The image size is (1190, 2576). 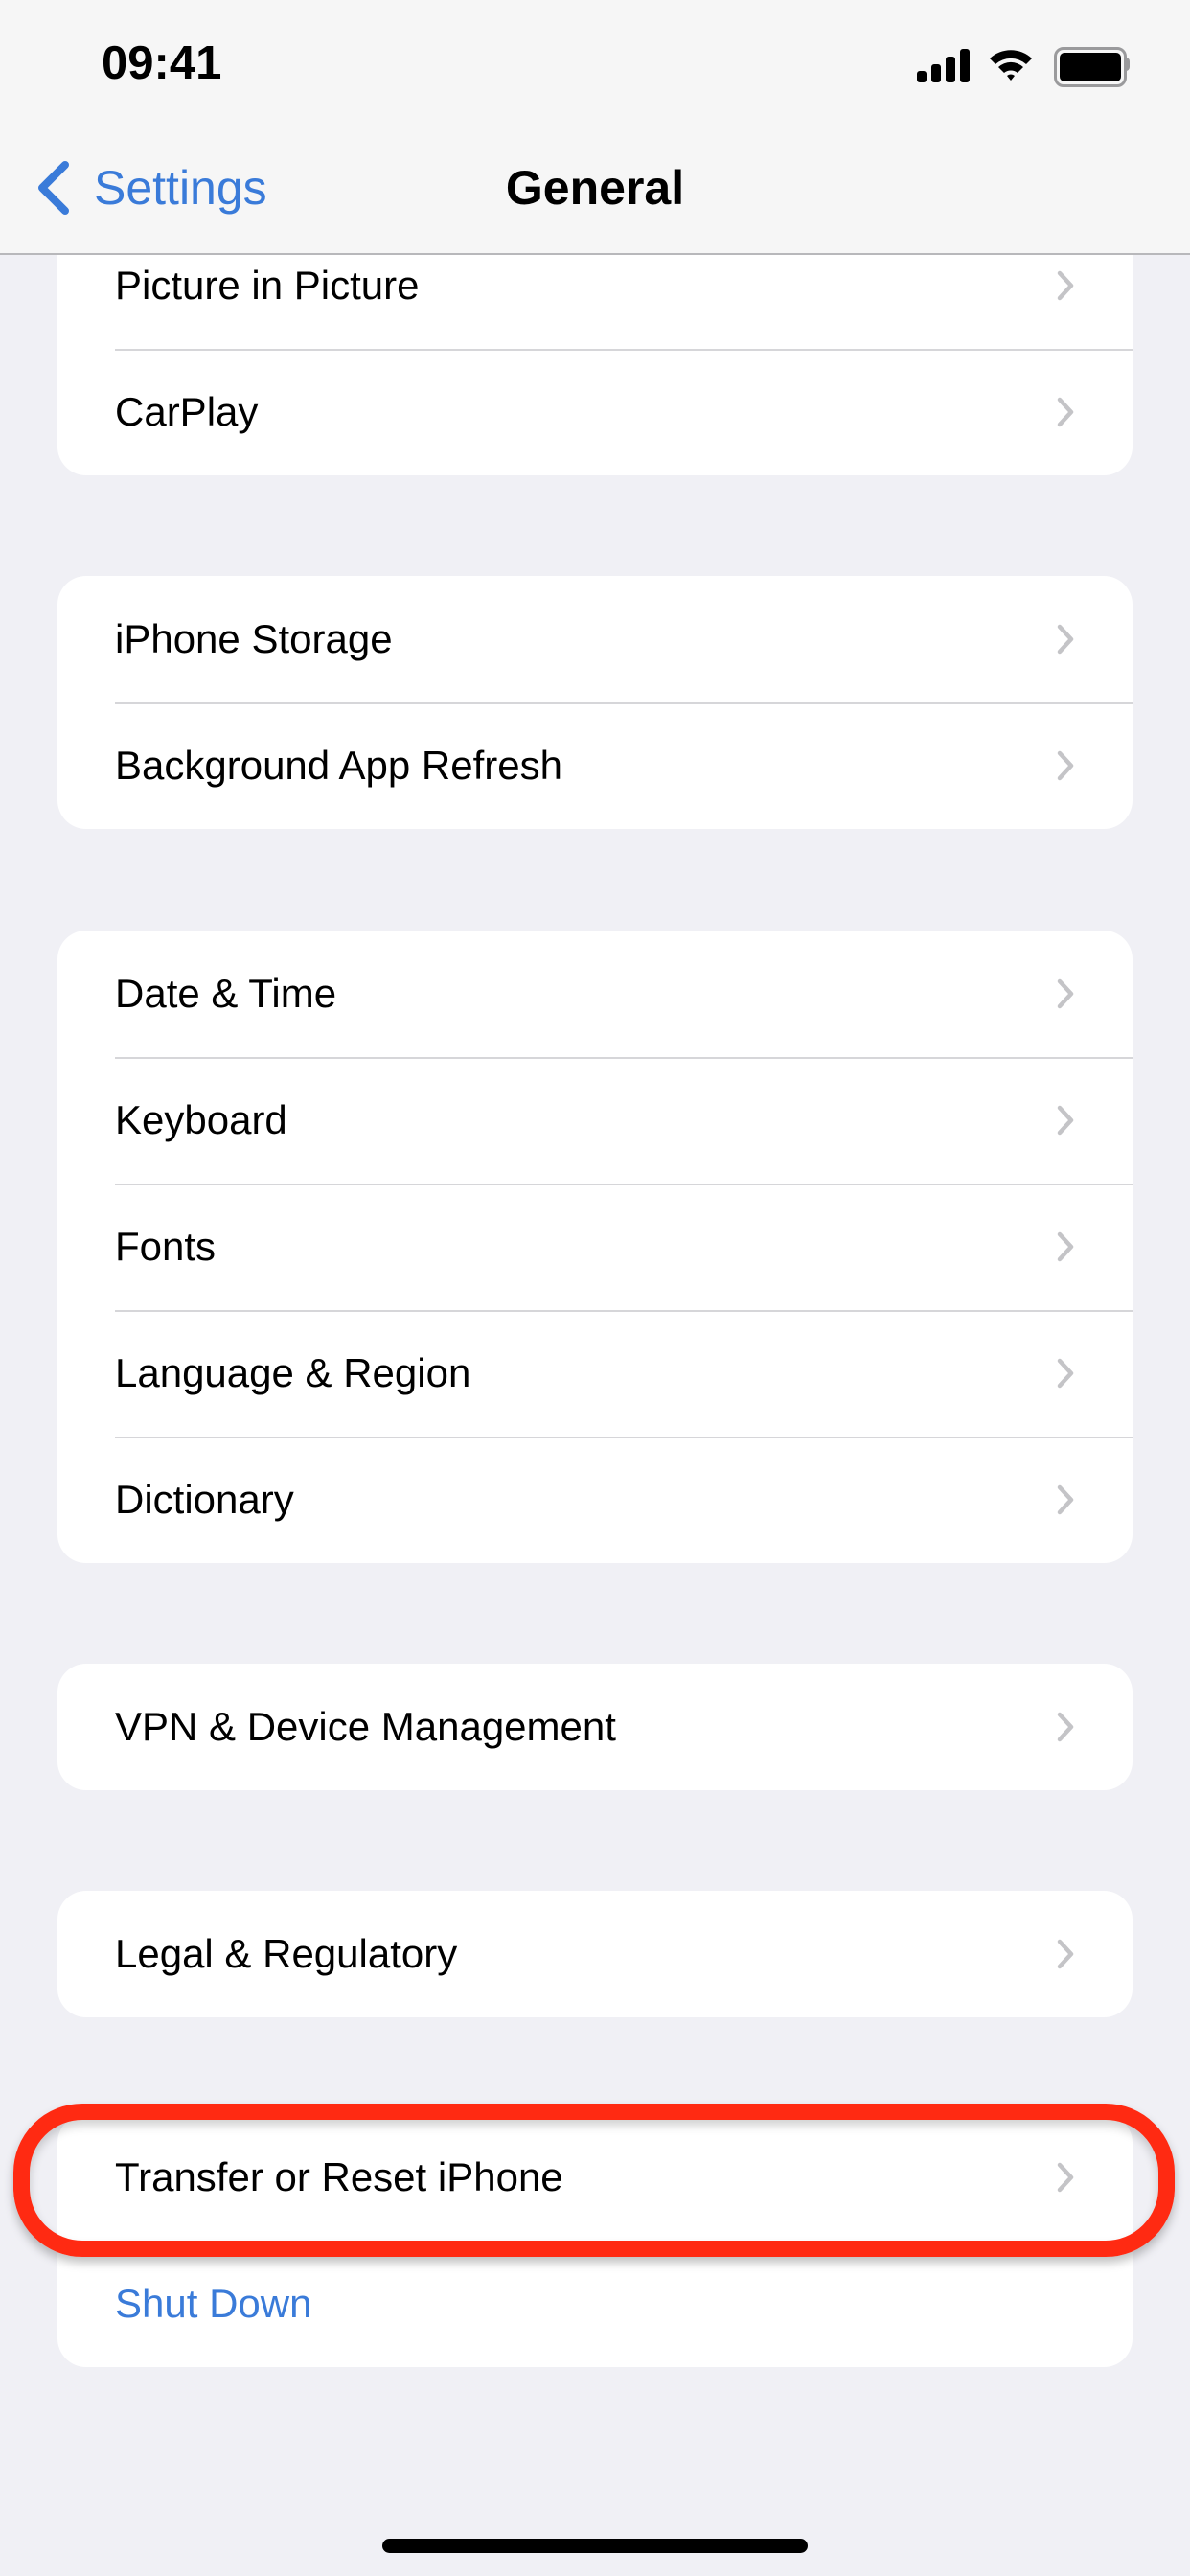 What do you see at coordinates (267, 285) in the screenshot?
I see `row-label: Picture in Picture` at bounding box center [267, 285].